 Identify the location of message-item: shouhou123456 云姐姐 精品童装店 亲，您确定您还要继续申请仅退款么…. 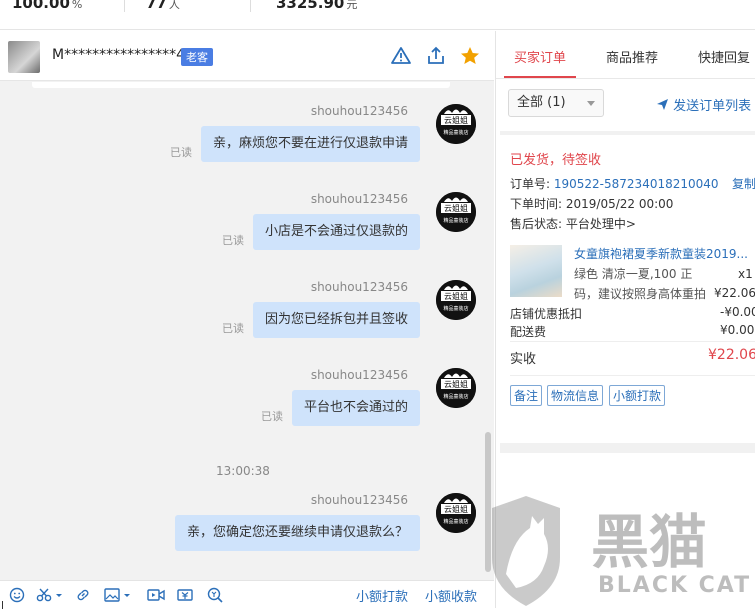
(246, 533).